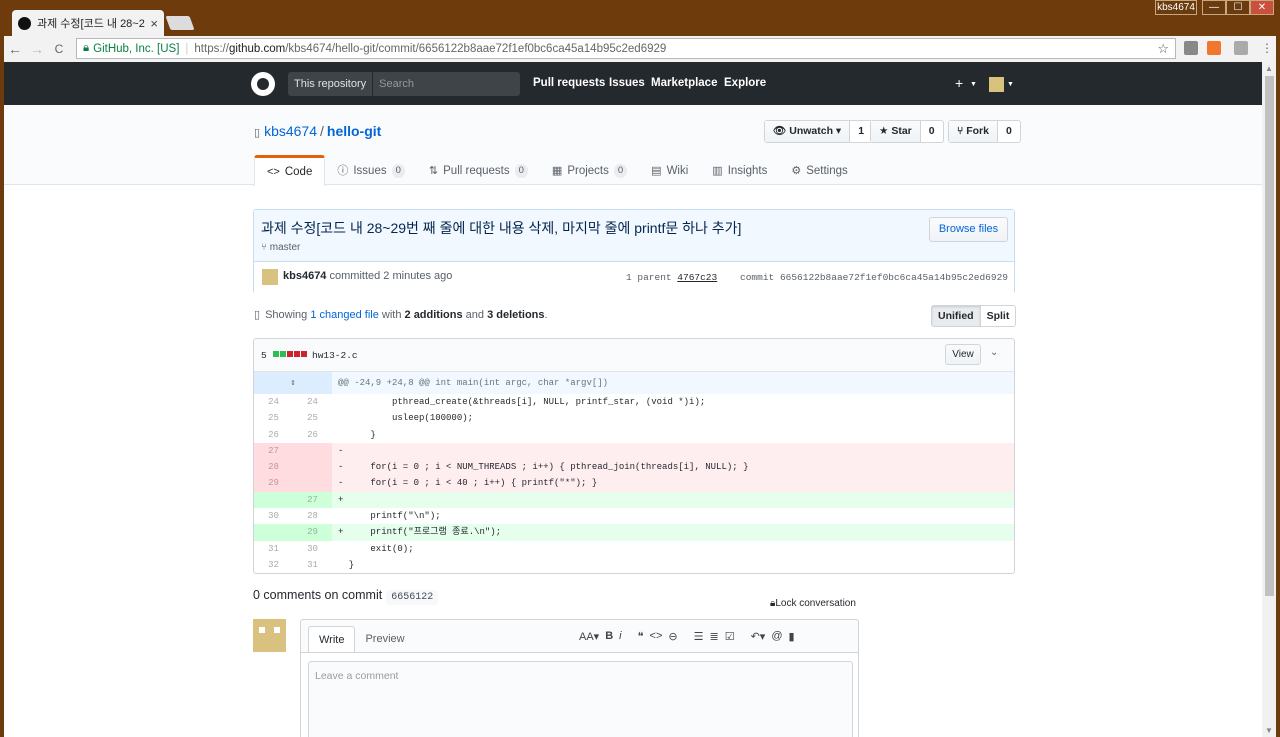 This screenshot has width=1280, height=737. What do you see at coordinates (335, 355) in the screenshot?
I see `file-name: hw13-2.c` at bounding box center [335, 355].